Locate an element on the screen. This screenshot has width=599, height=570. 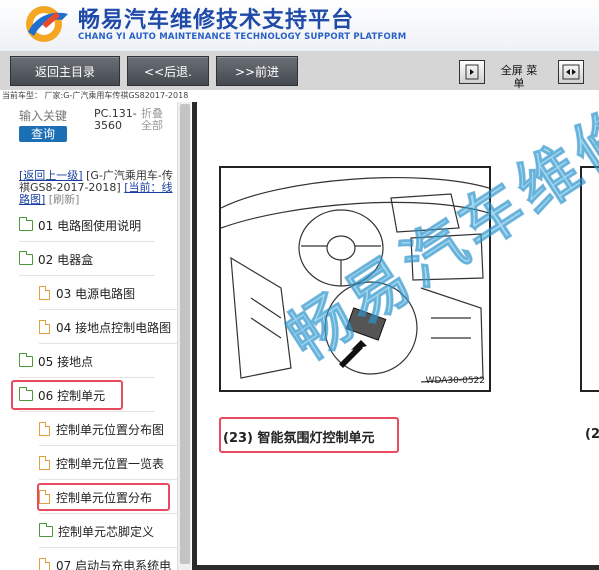
toggle-sidebar-button is located at coordinates (472, 72).